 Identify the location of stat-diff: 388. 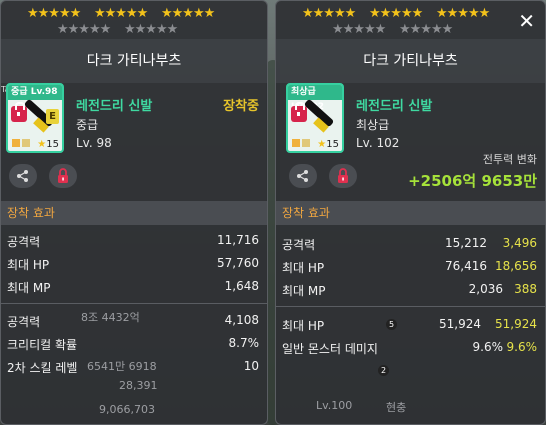
(525, 289).